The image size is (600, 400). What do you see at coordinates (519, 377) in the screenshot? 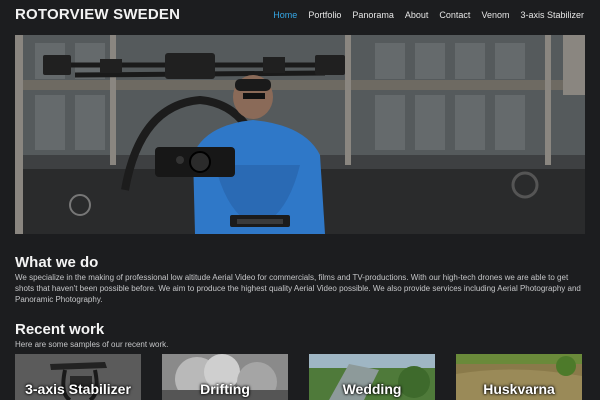
I see `work-item-huskvarna: Huskvarna` at bounding box center [519, 377].